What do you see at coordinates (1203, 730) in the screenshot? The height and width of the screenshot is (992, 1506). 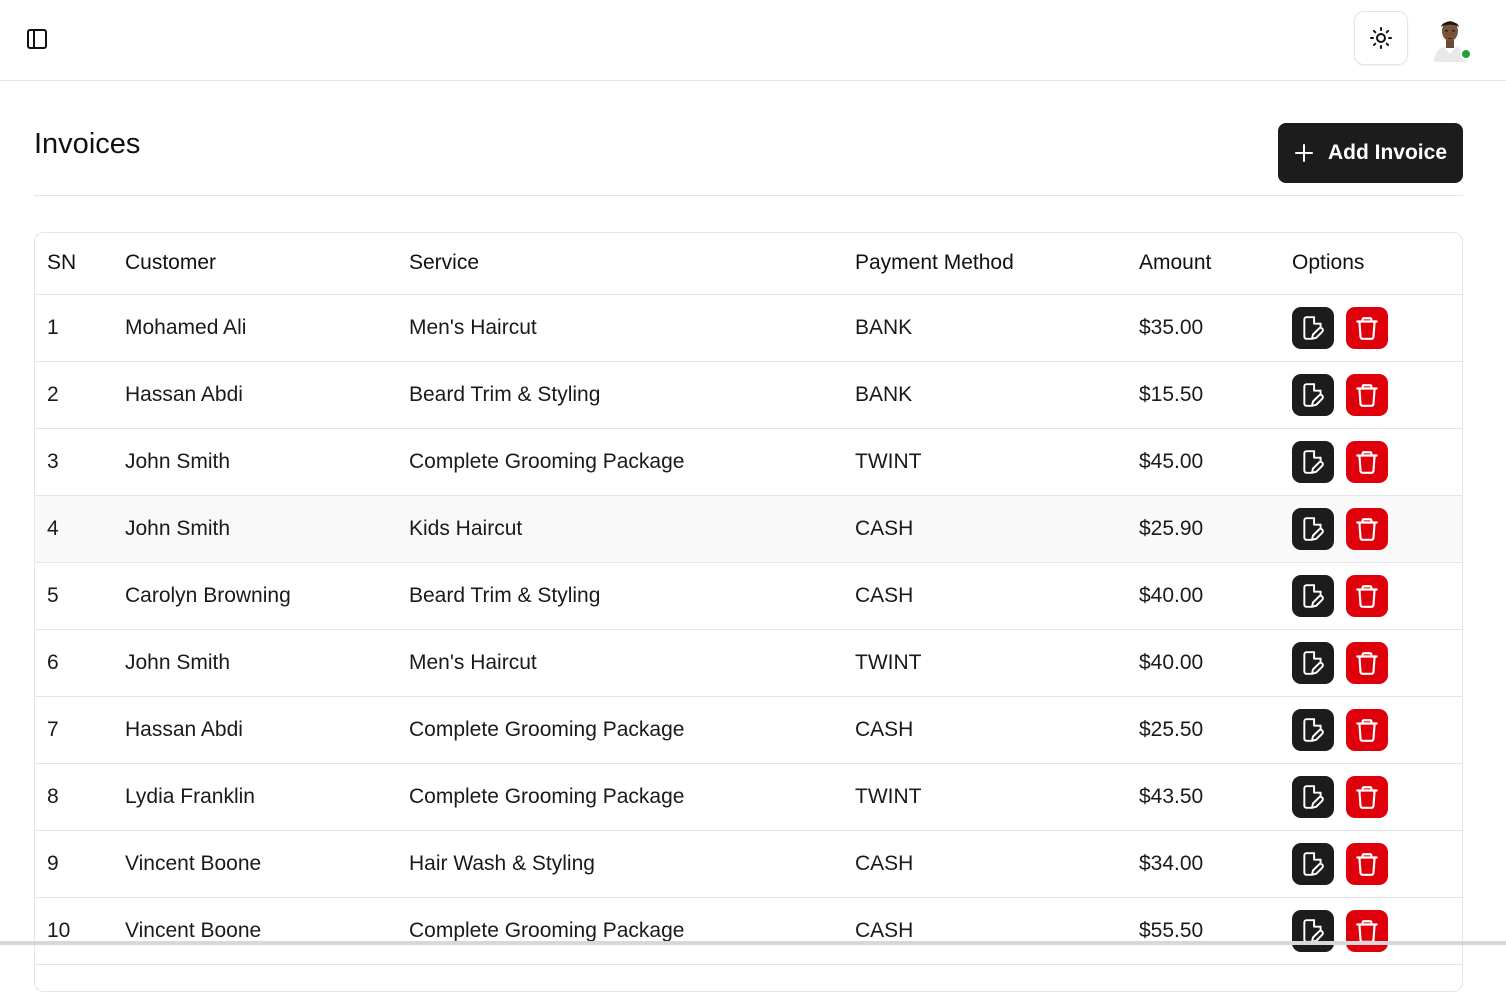 I see `amount-cell: $25.50` at bounding box center [1203, 730].